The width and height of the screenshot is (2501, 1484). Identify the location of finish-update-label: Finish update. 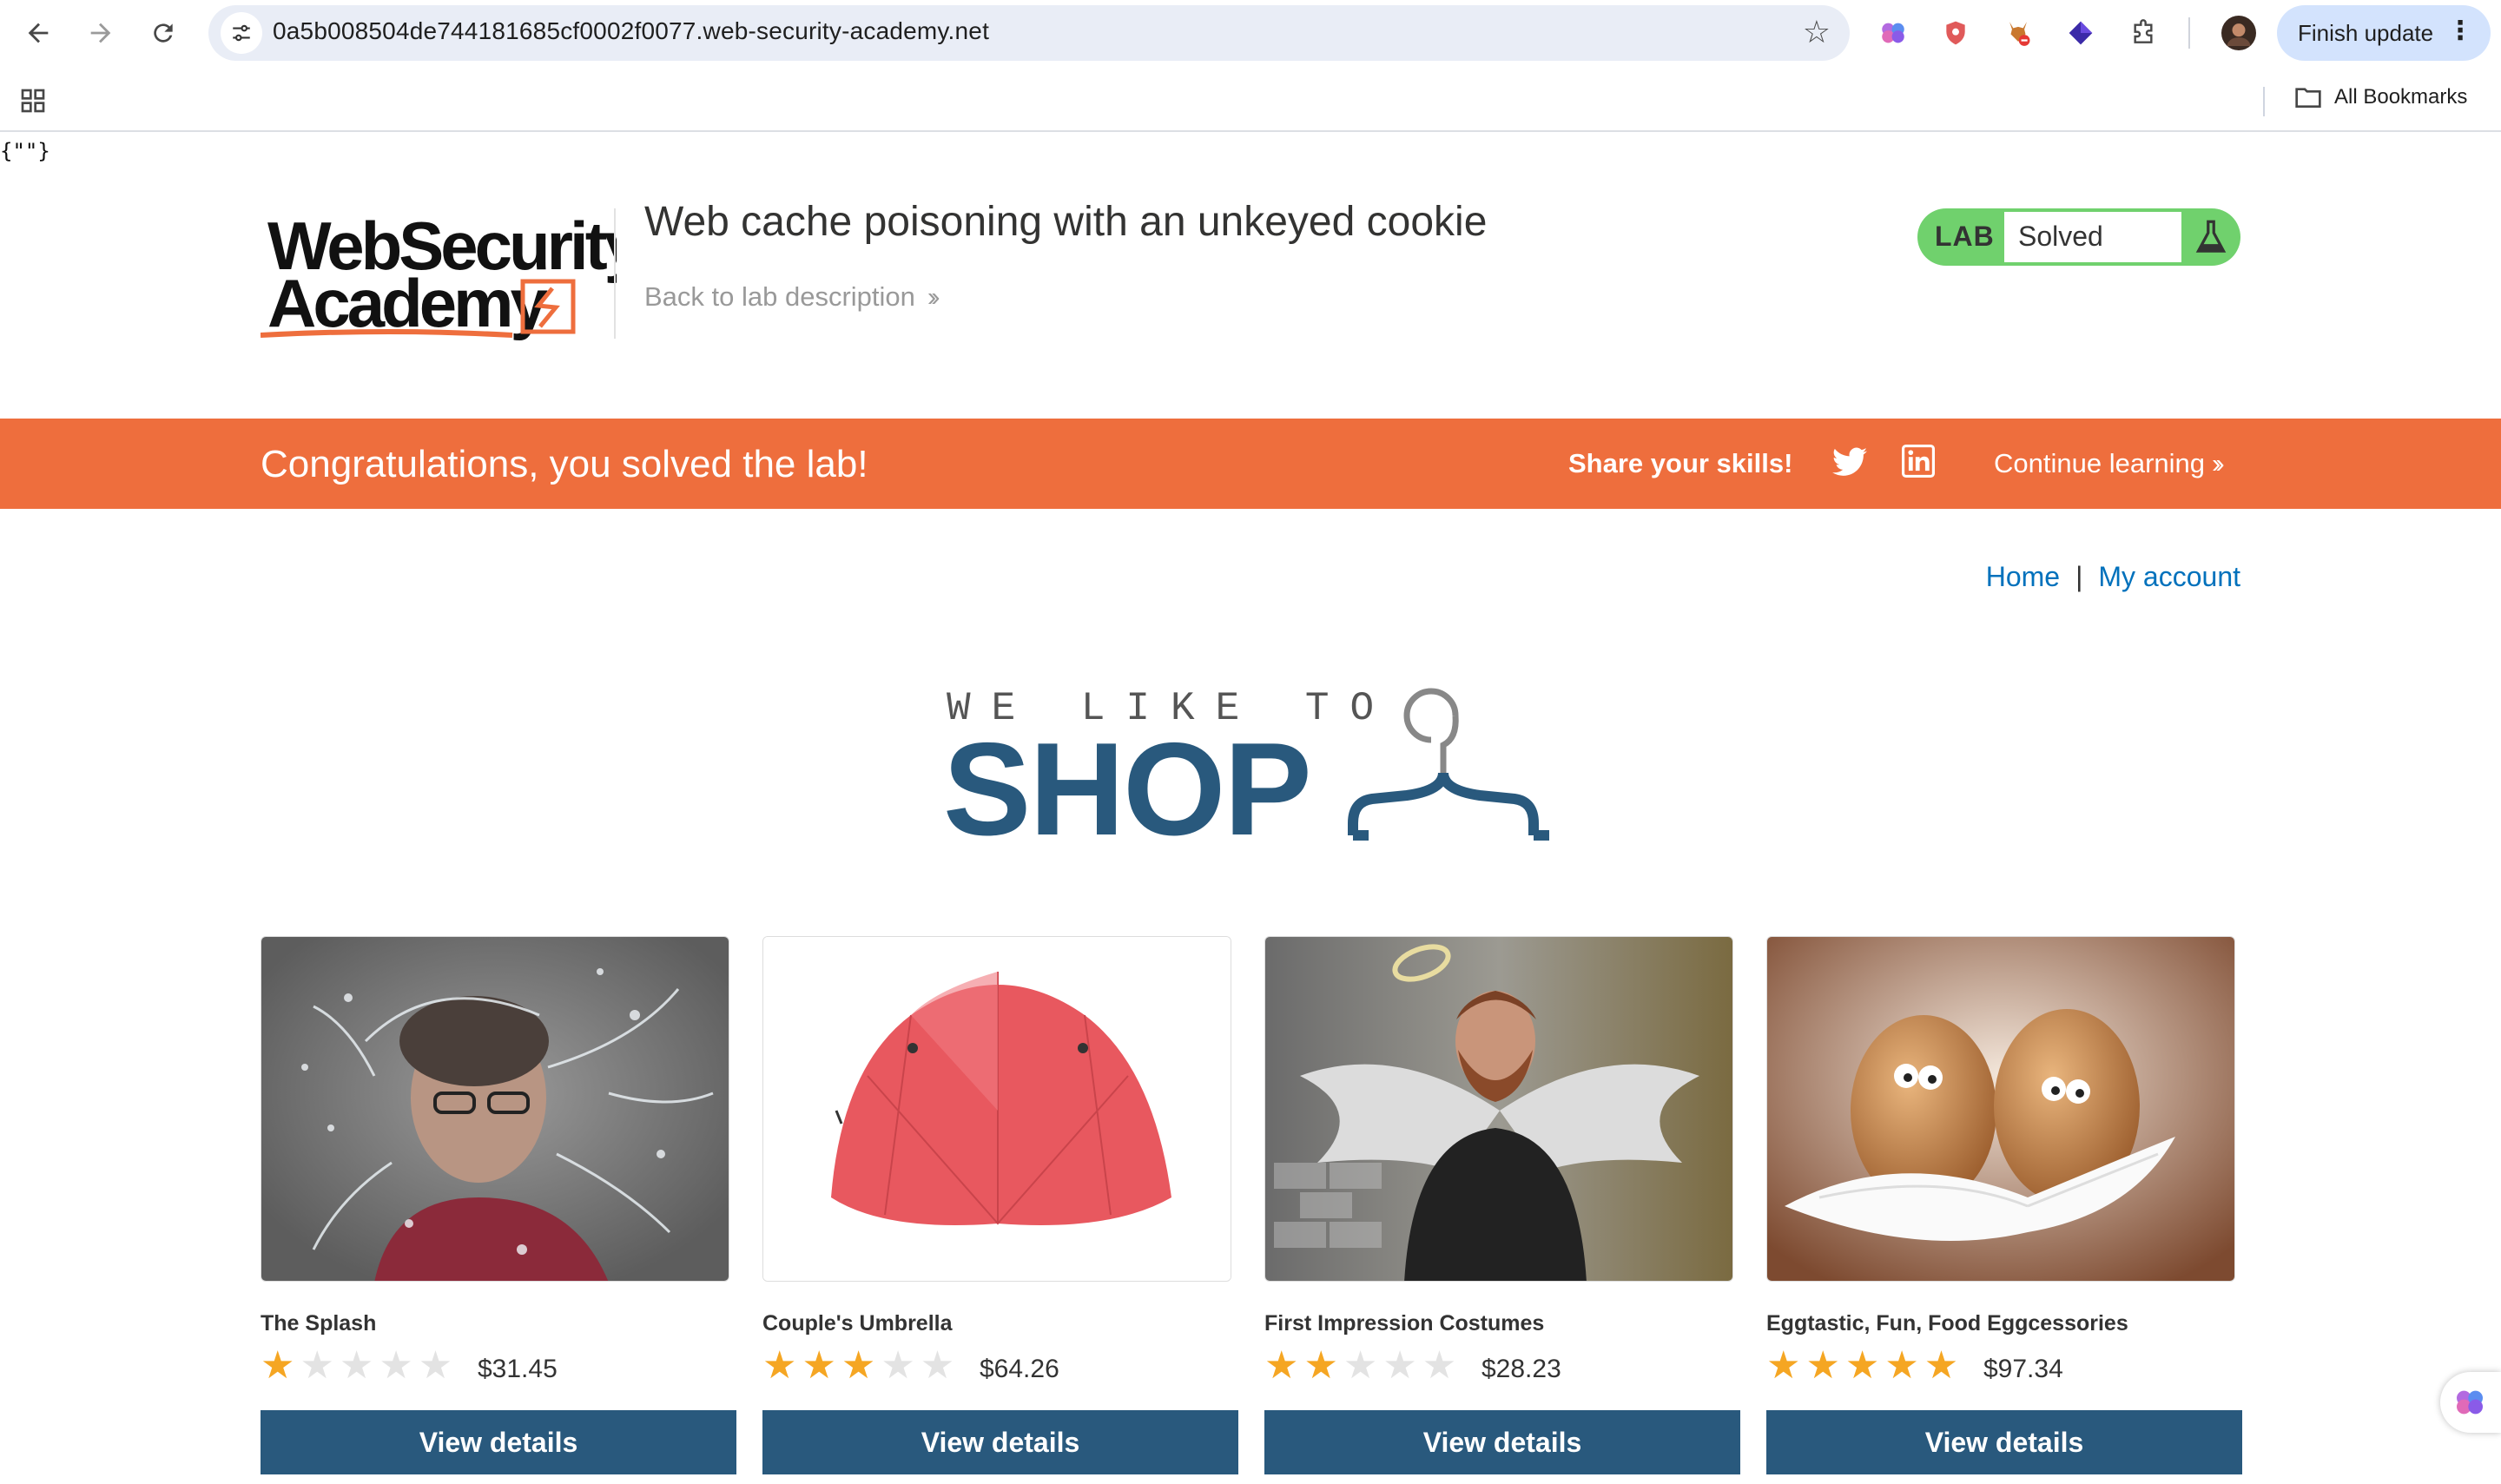
(2366, 32).